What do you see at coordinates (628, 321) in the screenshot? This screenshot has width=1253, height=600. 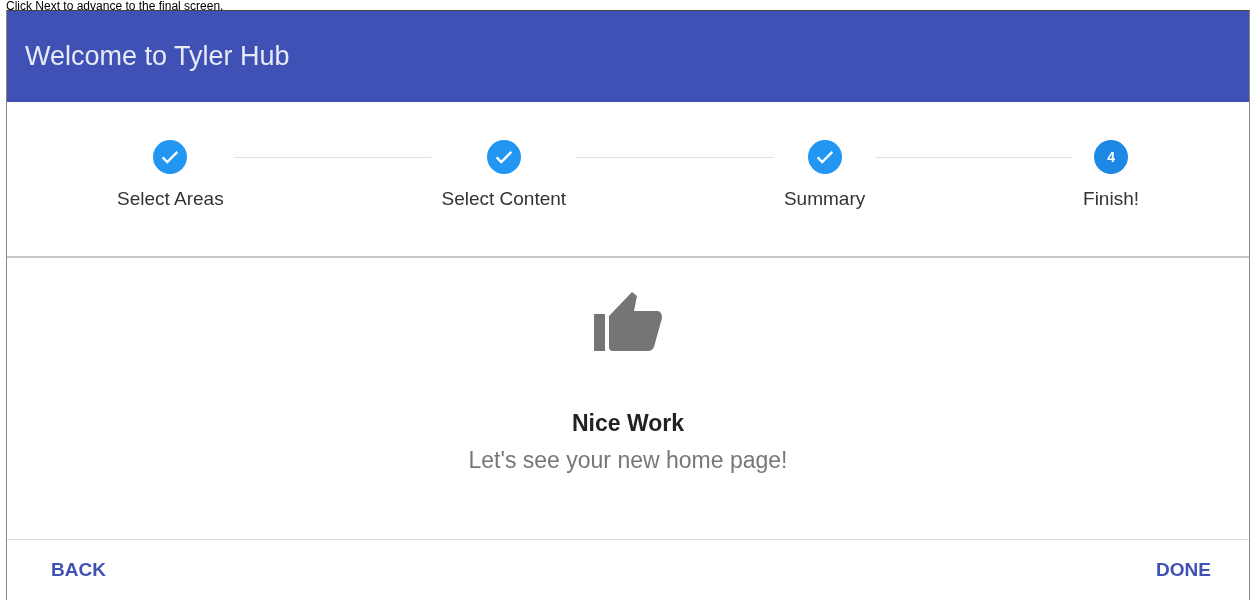 I see `thumbs-up-icon` at bounding box center [628, 321].